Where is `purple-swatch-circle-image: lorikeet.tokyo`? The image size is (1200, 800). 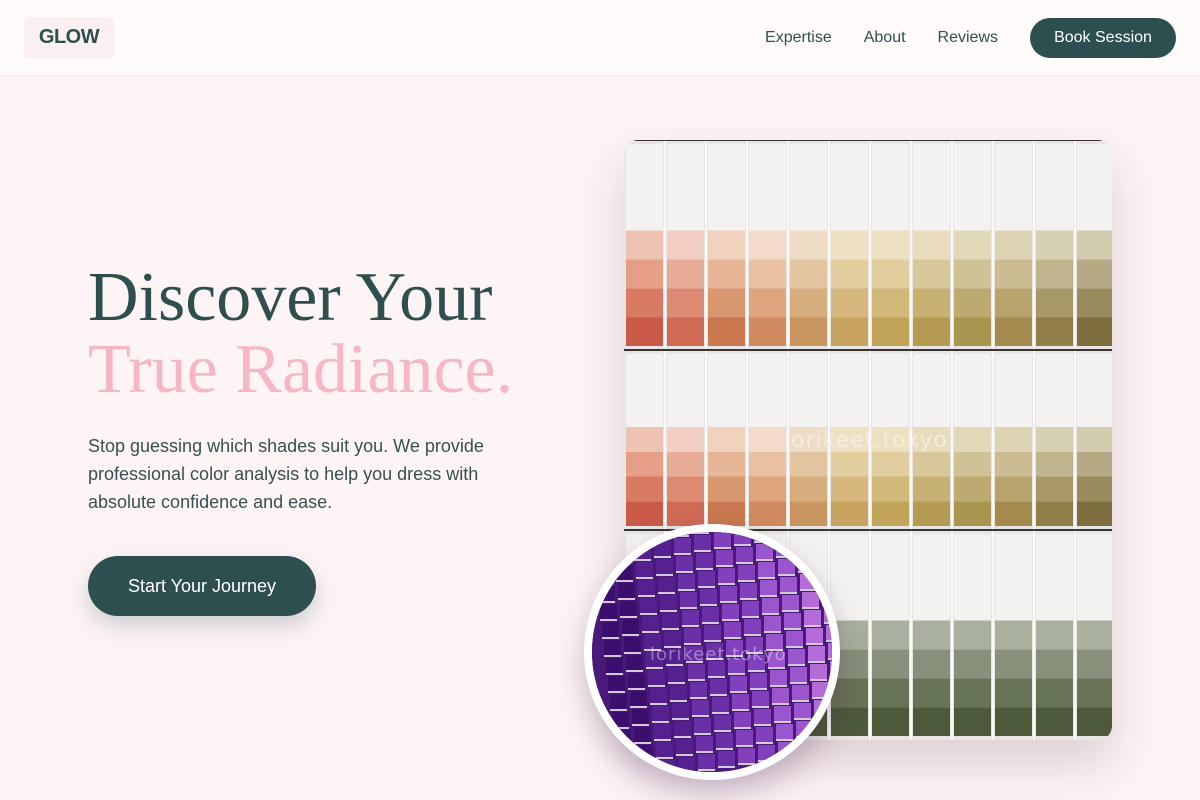 purple-swatch-circle-image: lorikeet.tokyo is located at coordinates (712, 652).